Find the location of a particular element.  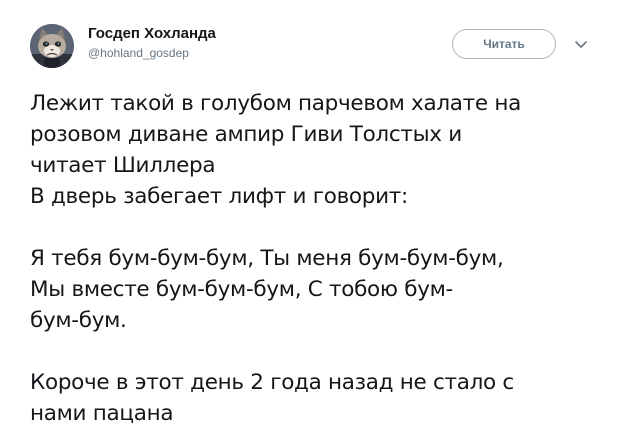

tweet-line: читает Шиллера is located at coordinates (123, 165).